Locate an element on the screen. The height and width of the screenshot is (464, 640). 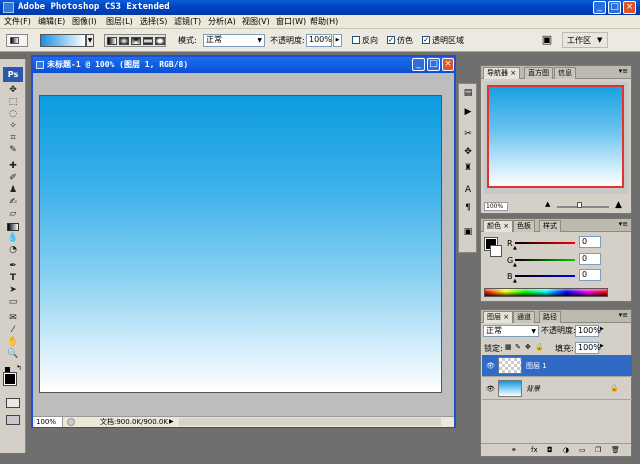
chevron-down-icon: ▼ is located at coordinates (90, 40).